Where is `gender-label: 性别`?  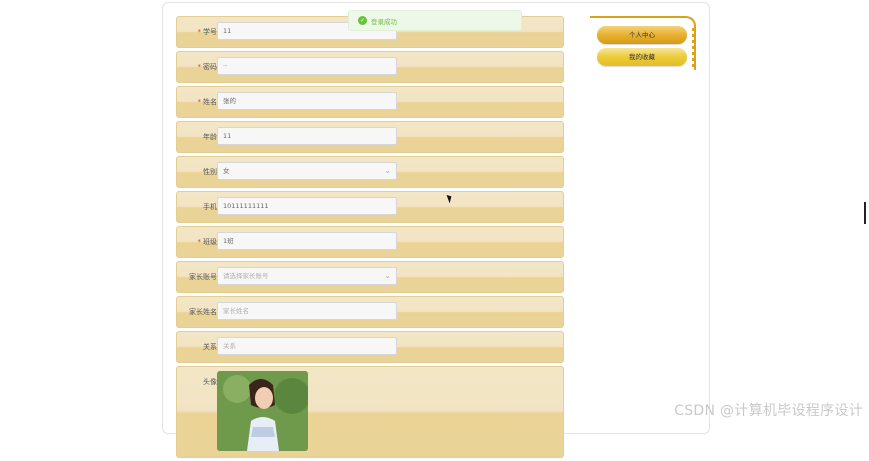 gender-label: 性别 is located at coordinates (210, 172).